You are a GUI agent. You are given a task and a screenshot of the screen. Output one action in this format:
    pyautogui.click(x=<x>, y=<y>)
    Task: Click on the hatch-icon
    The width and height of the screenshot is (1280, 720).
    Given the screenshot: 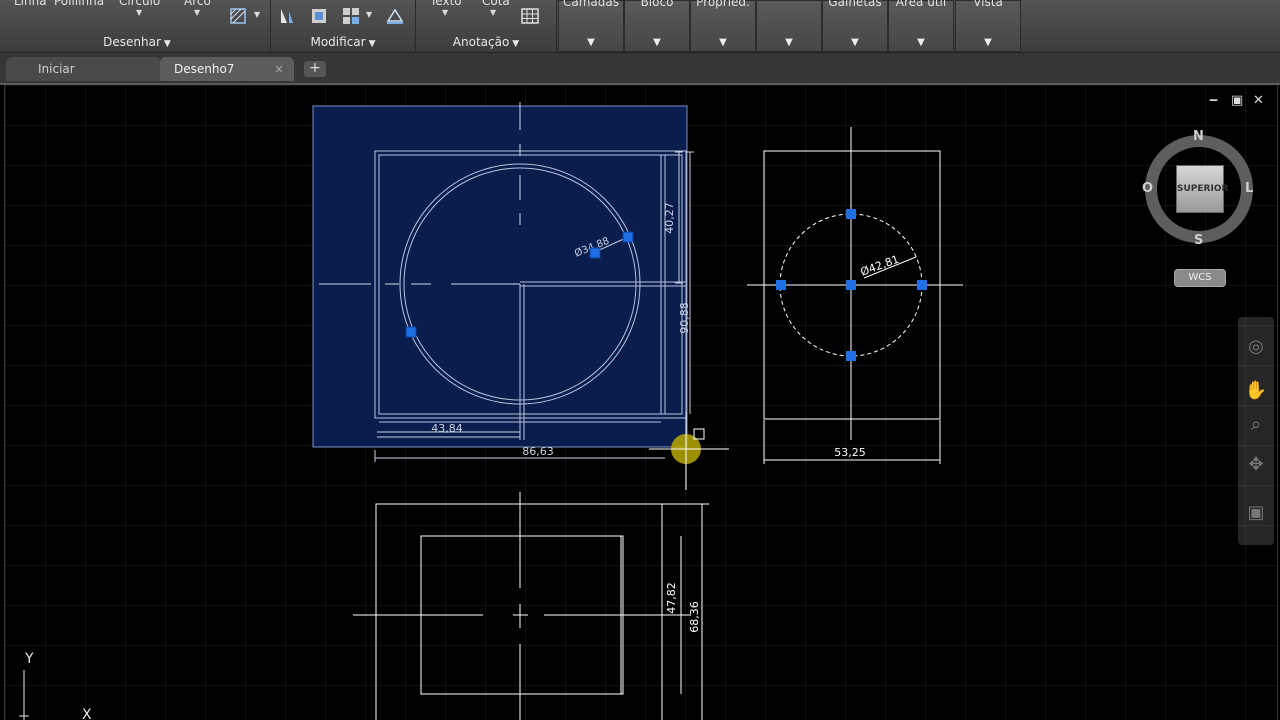 What is the action you would take?
    pyautogui.click(x=238, y=16)
    